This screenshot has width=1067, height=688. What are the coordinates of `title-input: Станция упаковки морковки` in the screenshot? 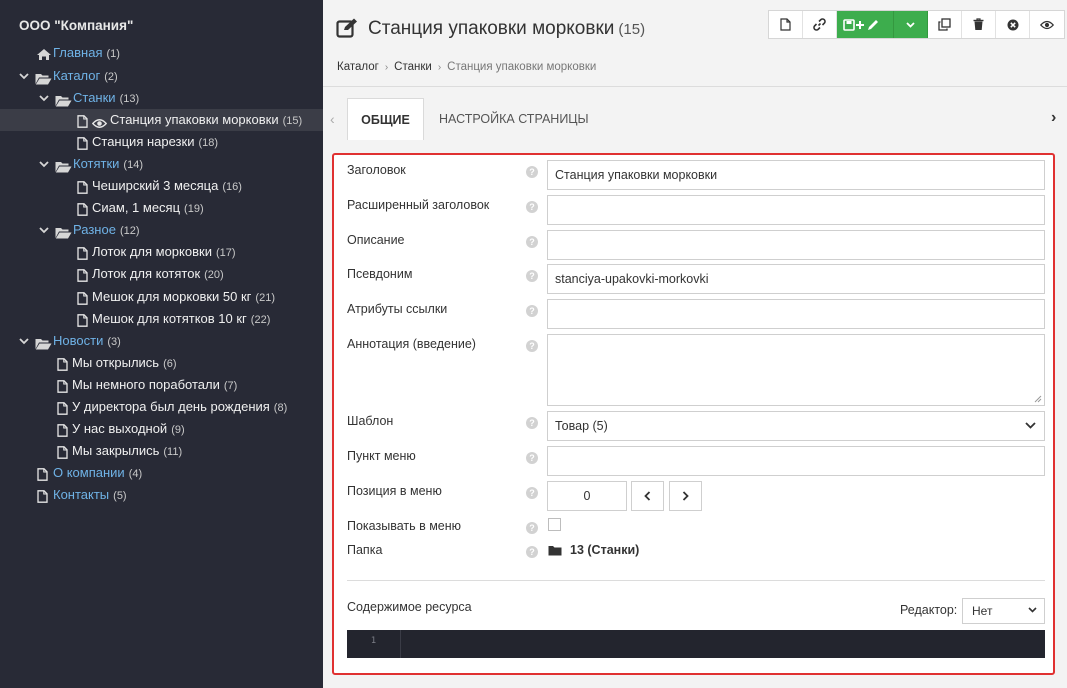 It's located at (796, 175).